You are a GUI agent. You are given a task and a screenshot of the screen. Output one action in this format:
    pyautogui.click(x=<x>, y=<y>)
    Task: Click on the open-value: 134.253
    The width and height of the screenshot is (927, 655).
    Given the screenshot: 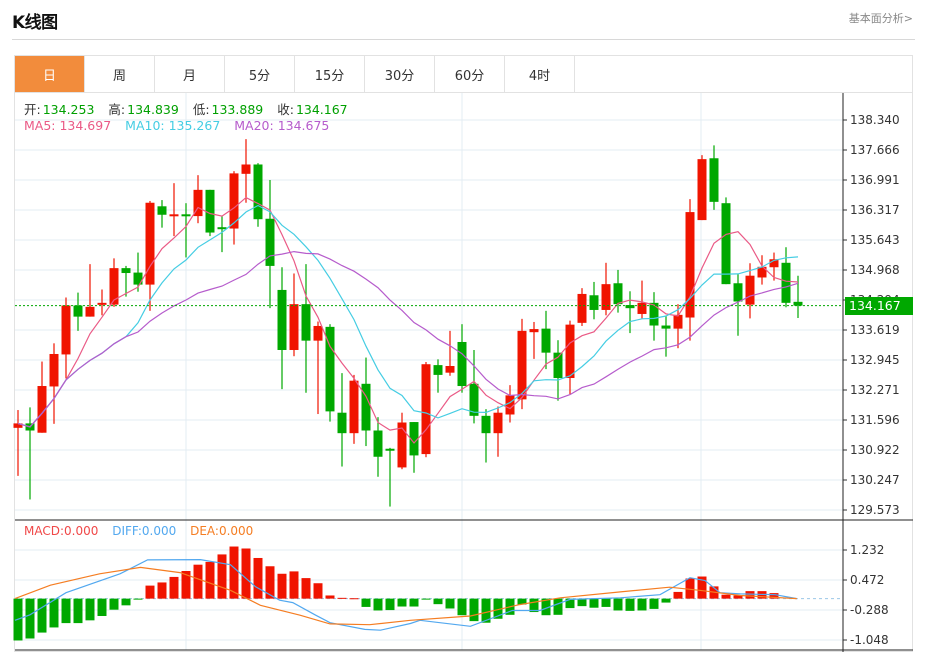 What is the action you would take?
    pyautogui.click(x=68, y=109)
    